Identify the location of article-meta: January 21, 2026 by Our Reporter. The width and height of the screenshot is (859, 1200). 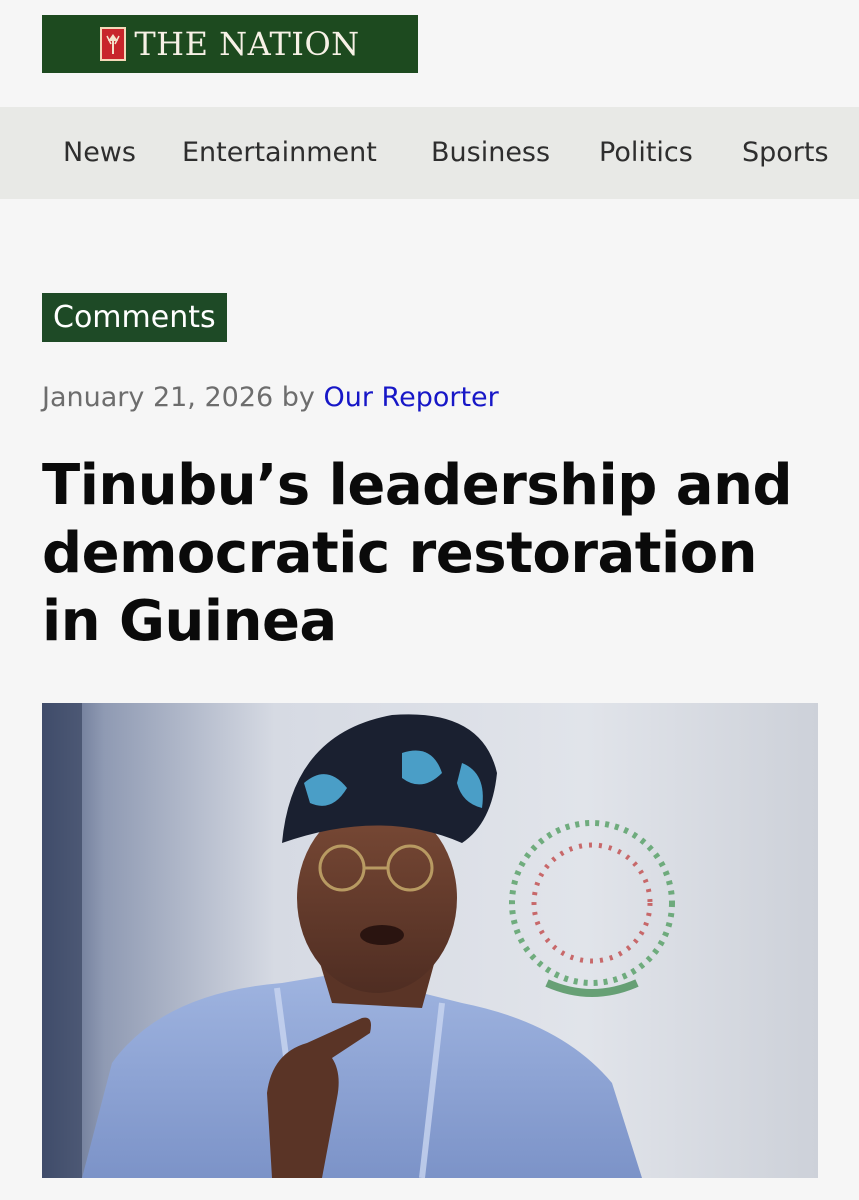
(270, 398).